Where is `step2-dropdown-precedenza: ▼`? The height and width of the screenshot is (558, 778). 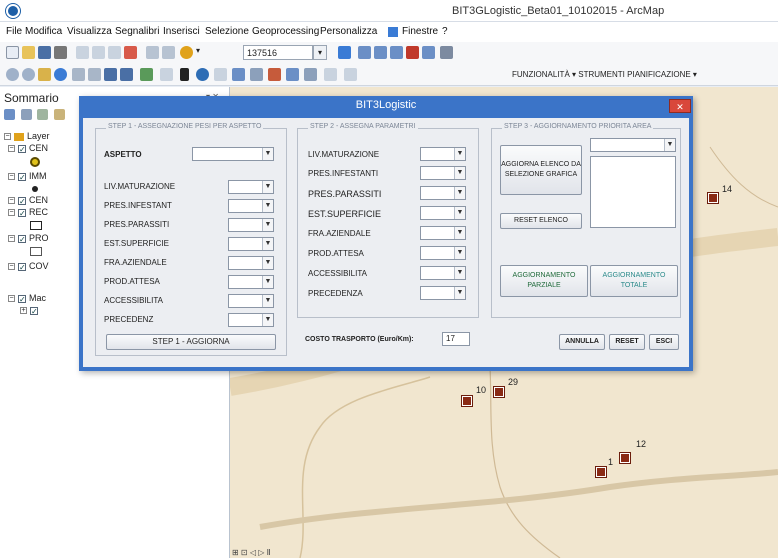 step2-dropdown-precedenza: ▼ is located at coordinates (443, 293).